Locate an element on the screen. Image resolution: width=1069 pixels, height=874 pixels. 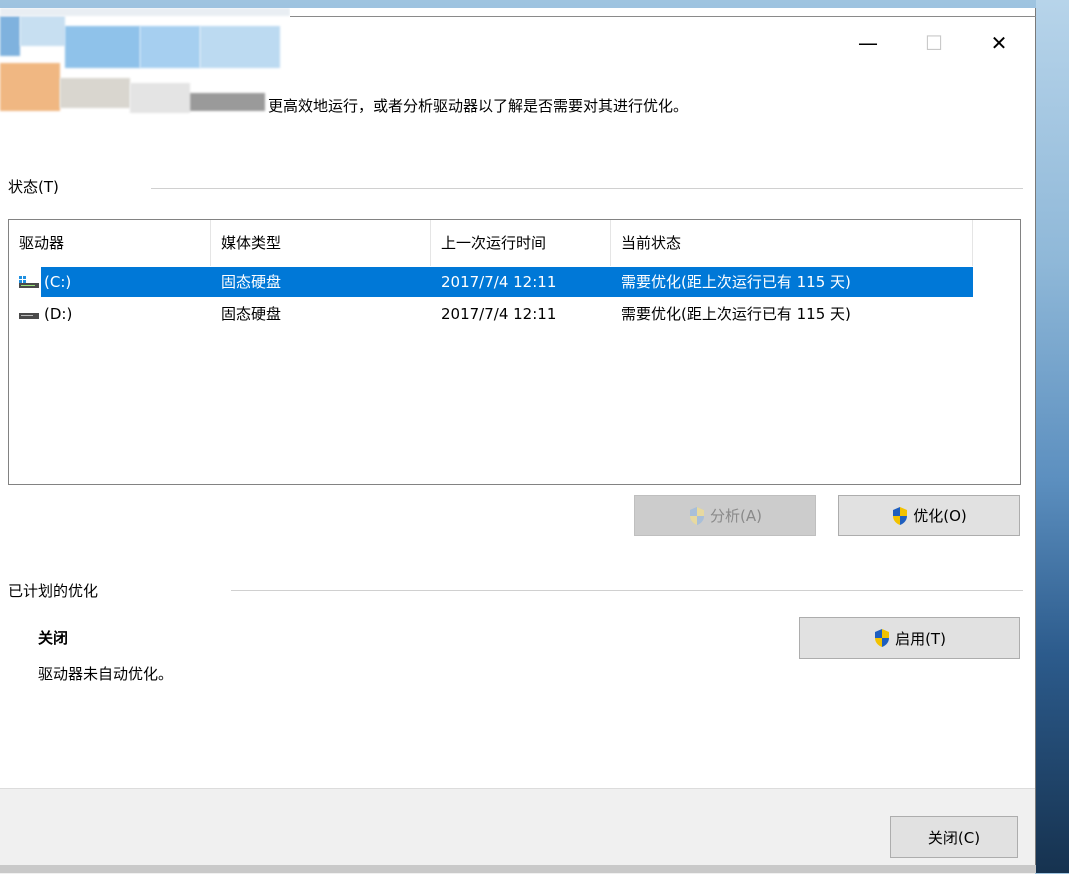
drive-name: (D:) is located at coordinates (58, 314).